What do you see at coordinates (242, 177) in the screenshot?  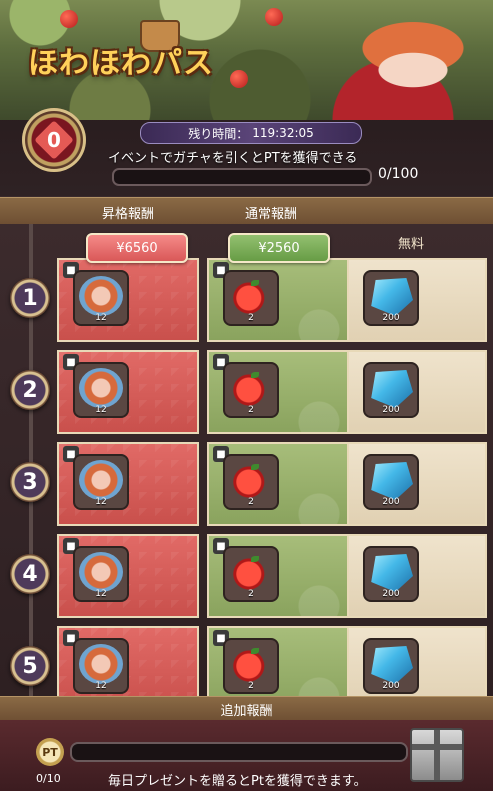 I see `pt-progress-bar` at bounding box center [242, 177].